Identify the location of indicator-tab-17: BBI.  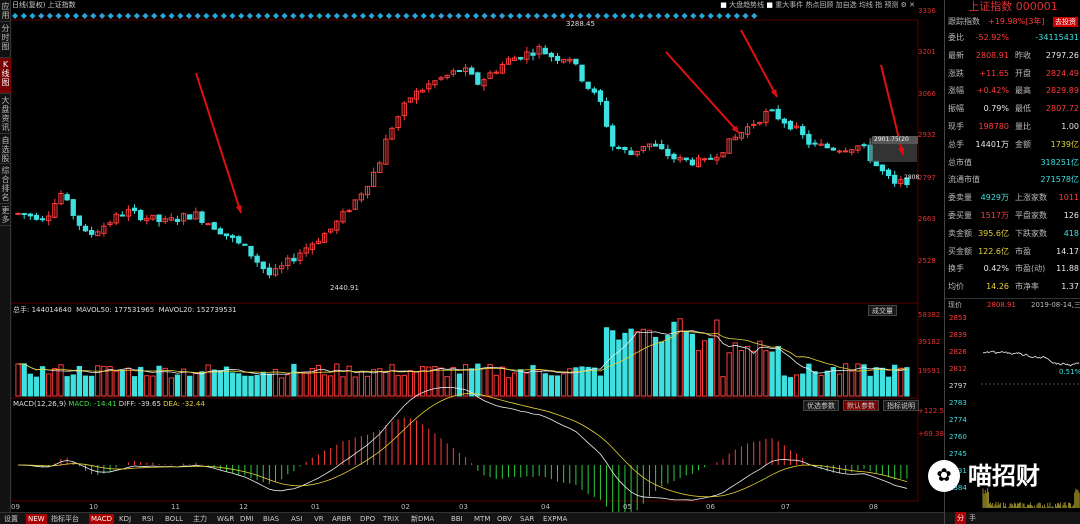
(457, 519).